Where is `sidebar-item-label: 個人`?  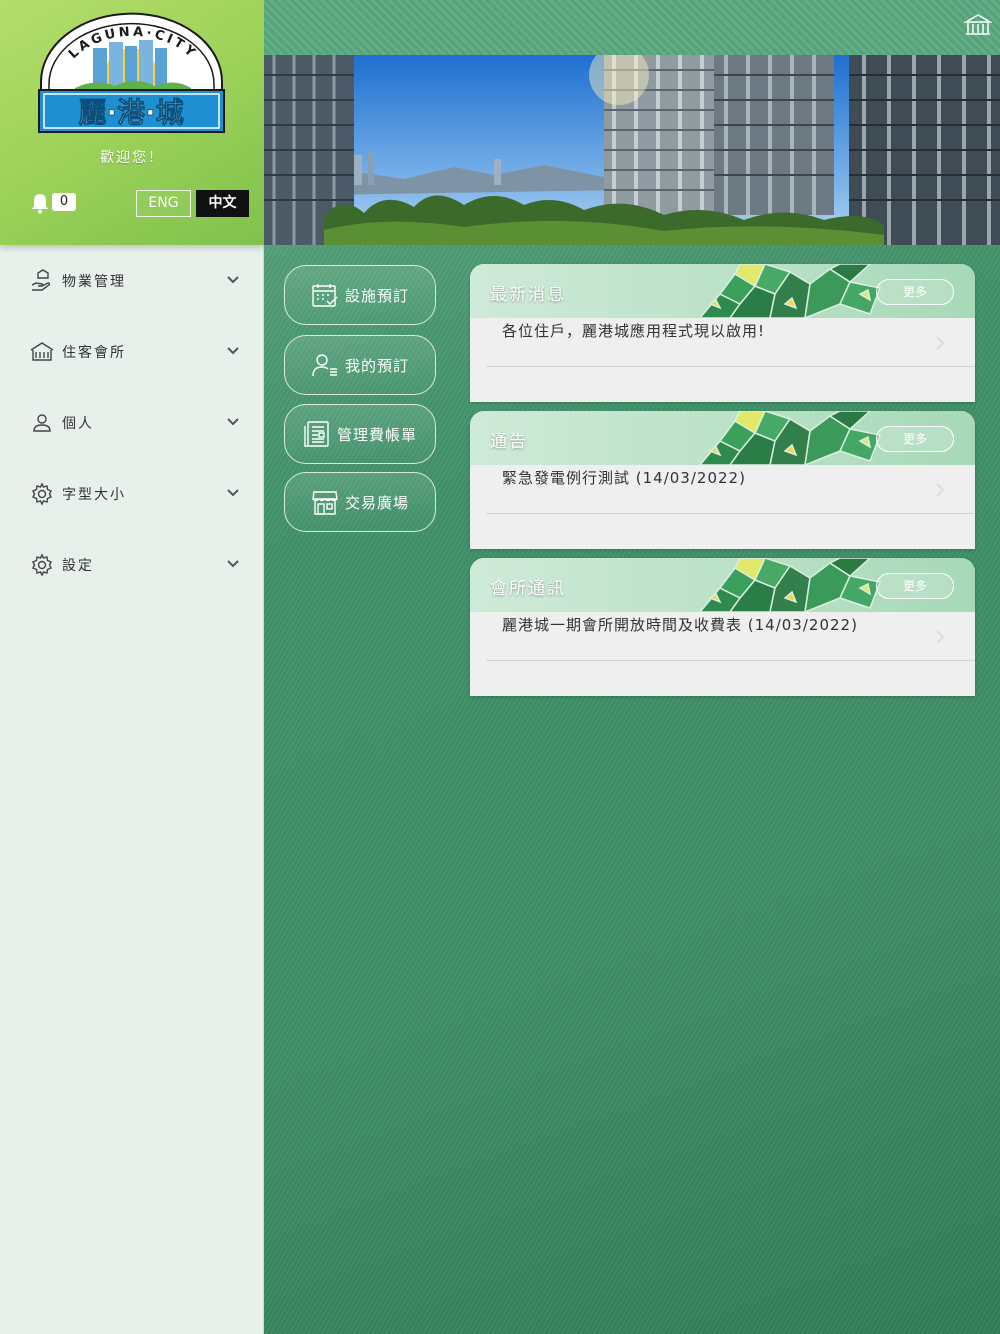
sidebar-item-label: 個人 is located at coordinates (78, 423).